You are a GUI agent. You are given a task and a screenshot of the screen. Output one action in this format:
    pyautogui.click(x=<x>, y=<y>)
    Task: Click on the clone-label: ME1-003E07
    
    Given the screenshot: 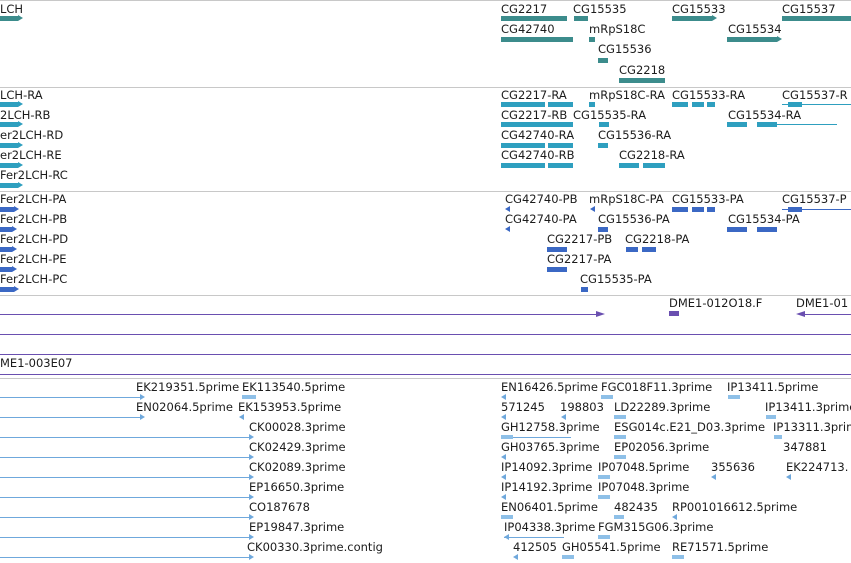 What is the action you would take?
    pyautogui.click(x=36, y=363)
    